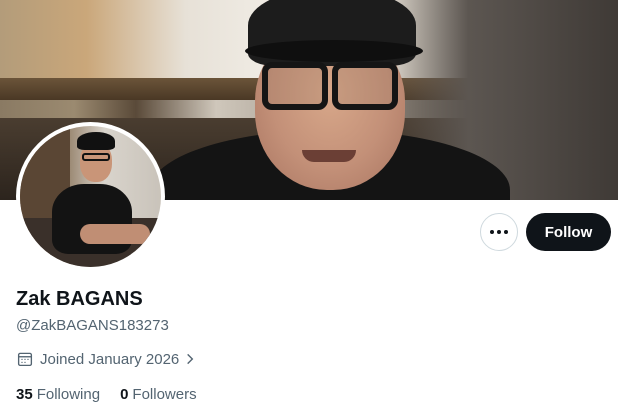 The height and width of the screenshot is (420, 618). I want to click on chevron-right-icon, so click(190, 359).